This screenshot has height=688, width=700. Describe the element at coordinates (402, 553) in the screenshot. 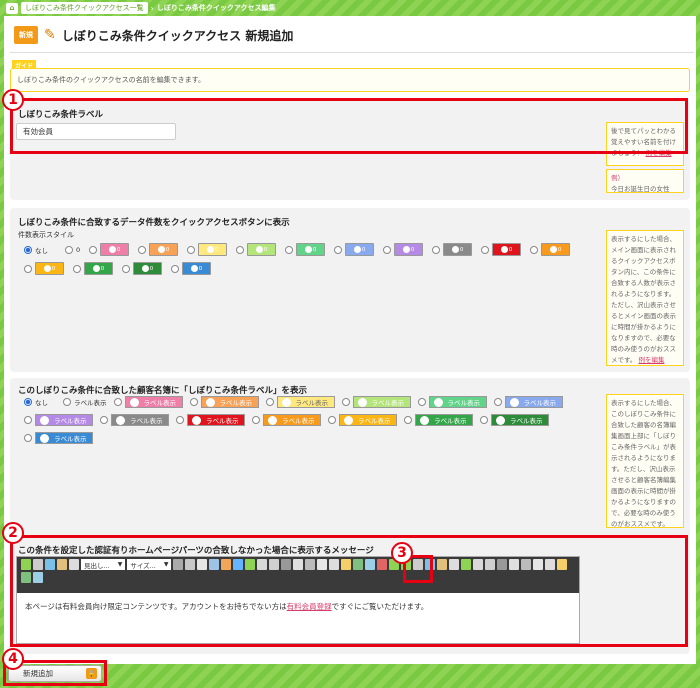

I see `callout-3: 3` at that location.